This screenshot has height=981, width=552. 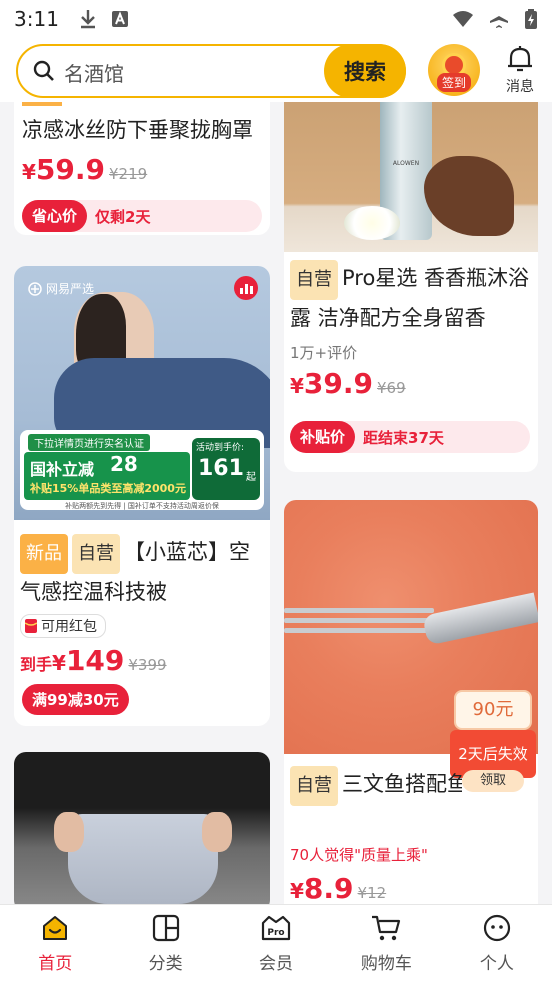 What do you see at coordinates (520, 59) in the screenshot?
I see `bell-icon` at bounding box center [520, 59].